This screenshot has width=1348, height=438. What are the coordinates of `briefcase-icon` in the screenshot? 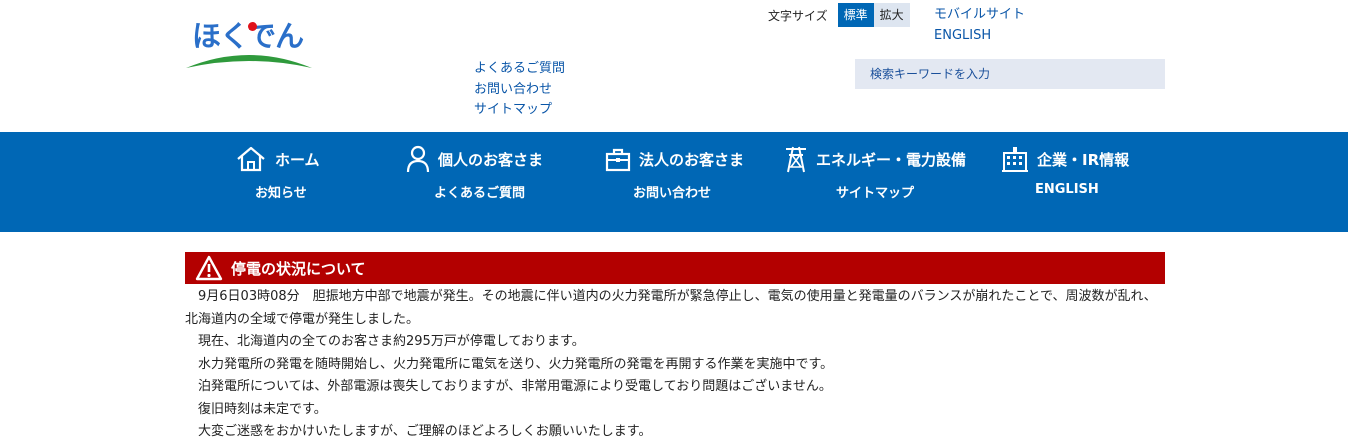 It's located at (618, 160).